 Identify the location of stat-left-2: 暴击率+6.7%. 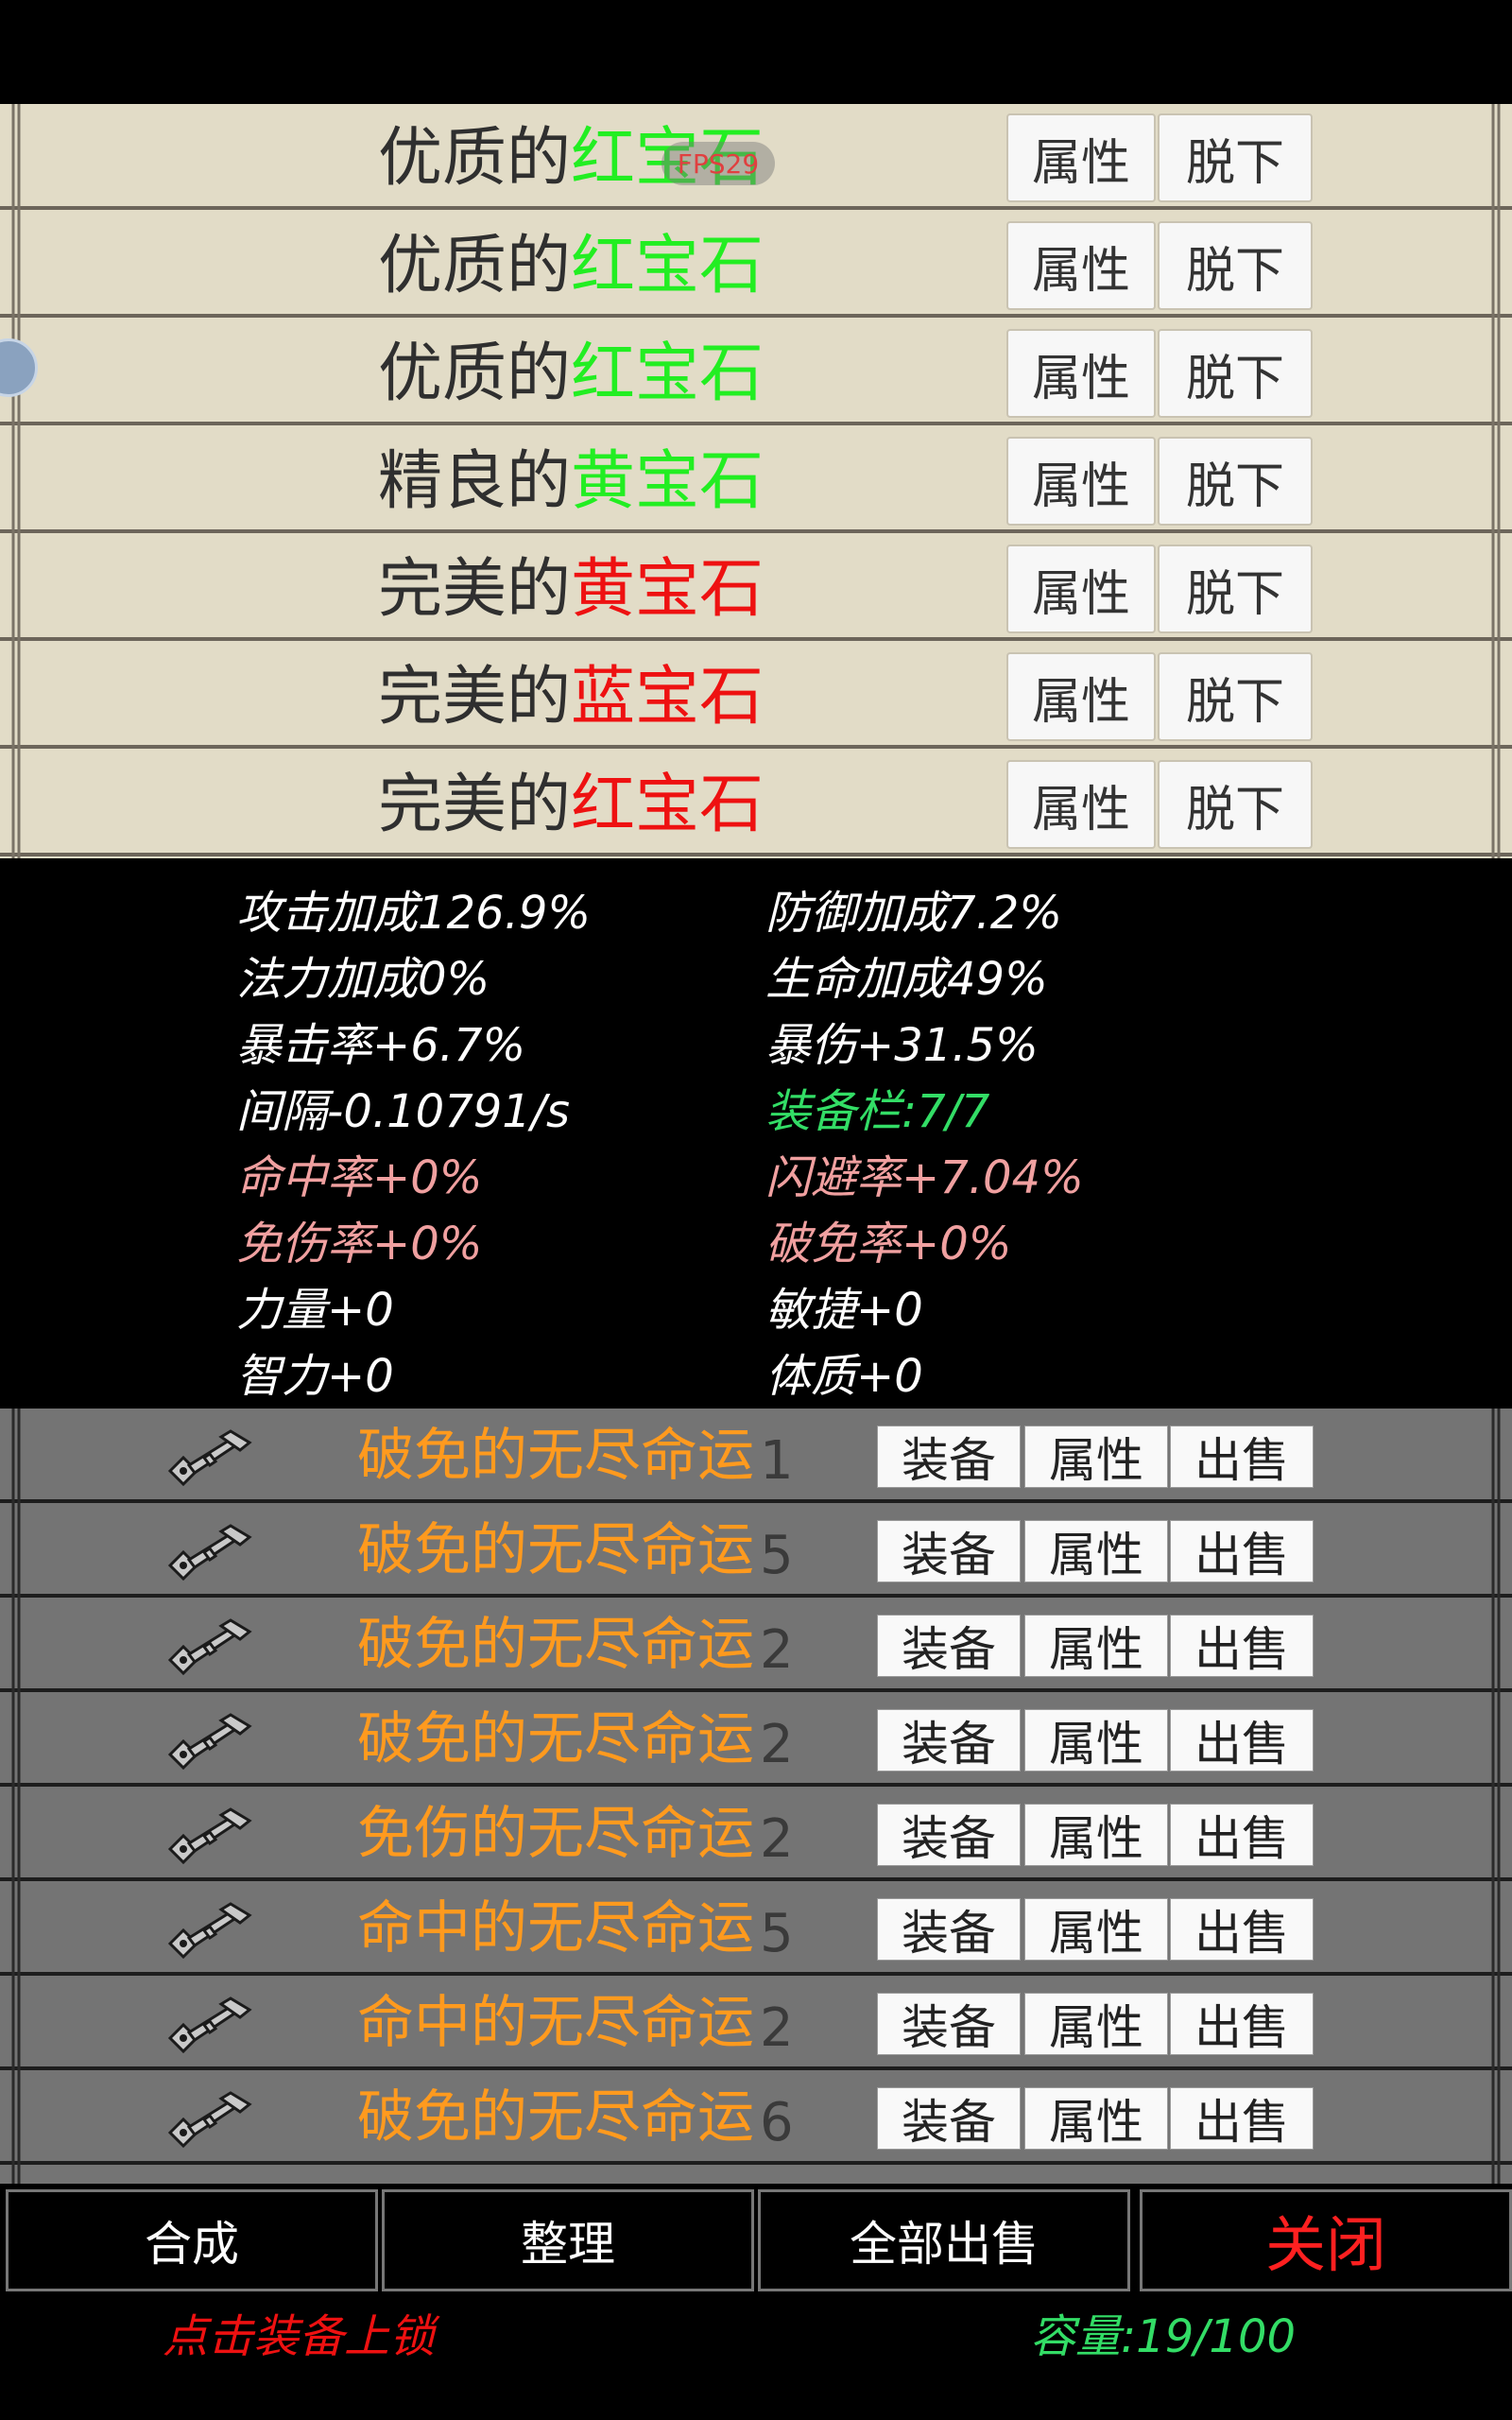
(381, 1046).